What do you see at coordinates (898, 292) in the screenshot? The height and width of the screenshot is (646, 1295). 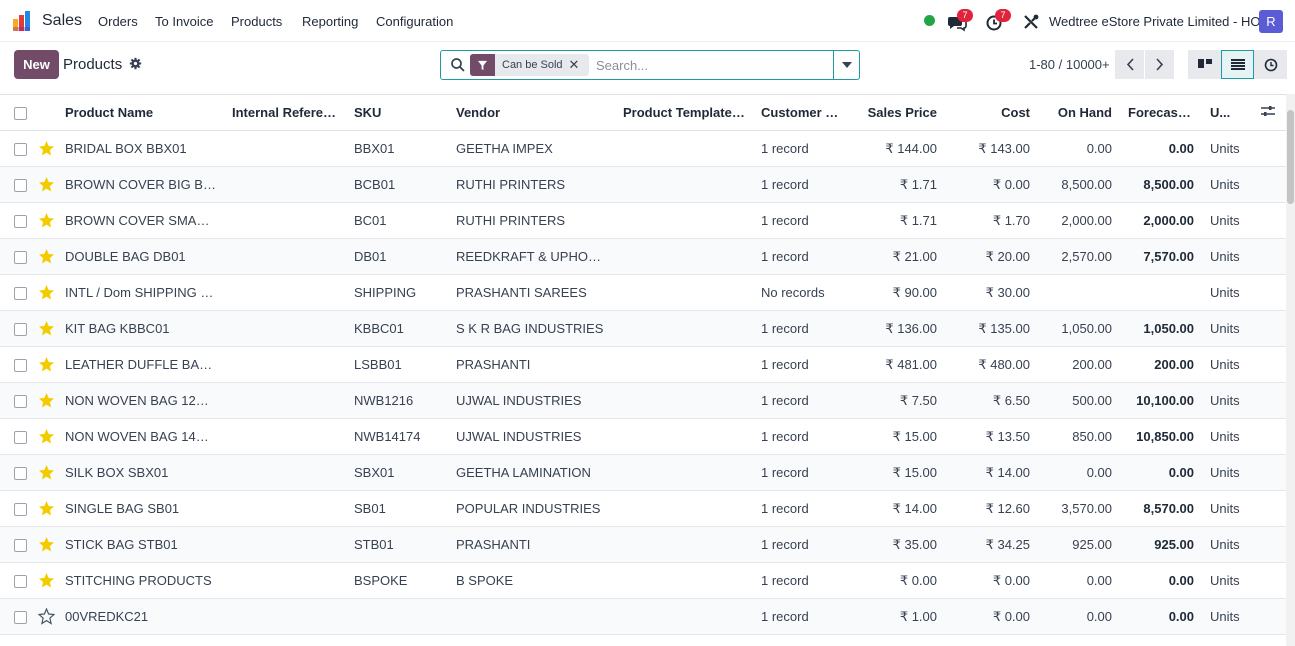 I see `cell-sales-price: ₹ 90.00` at bounding box center [898, 292].